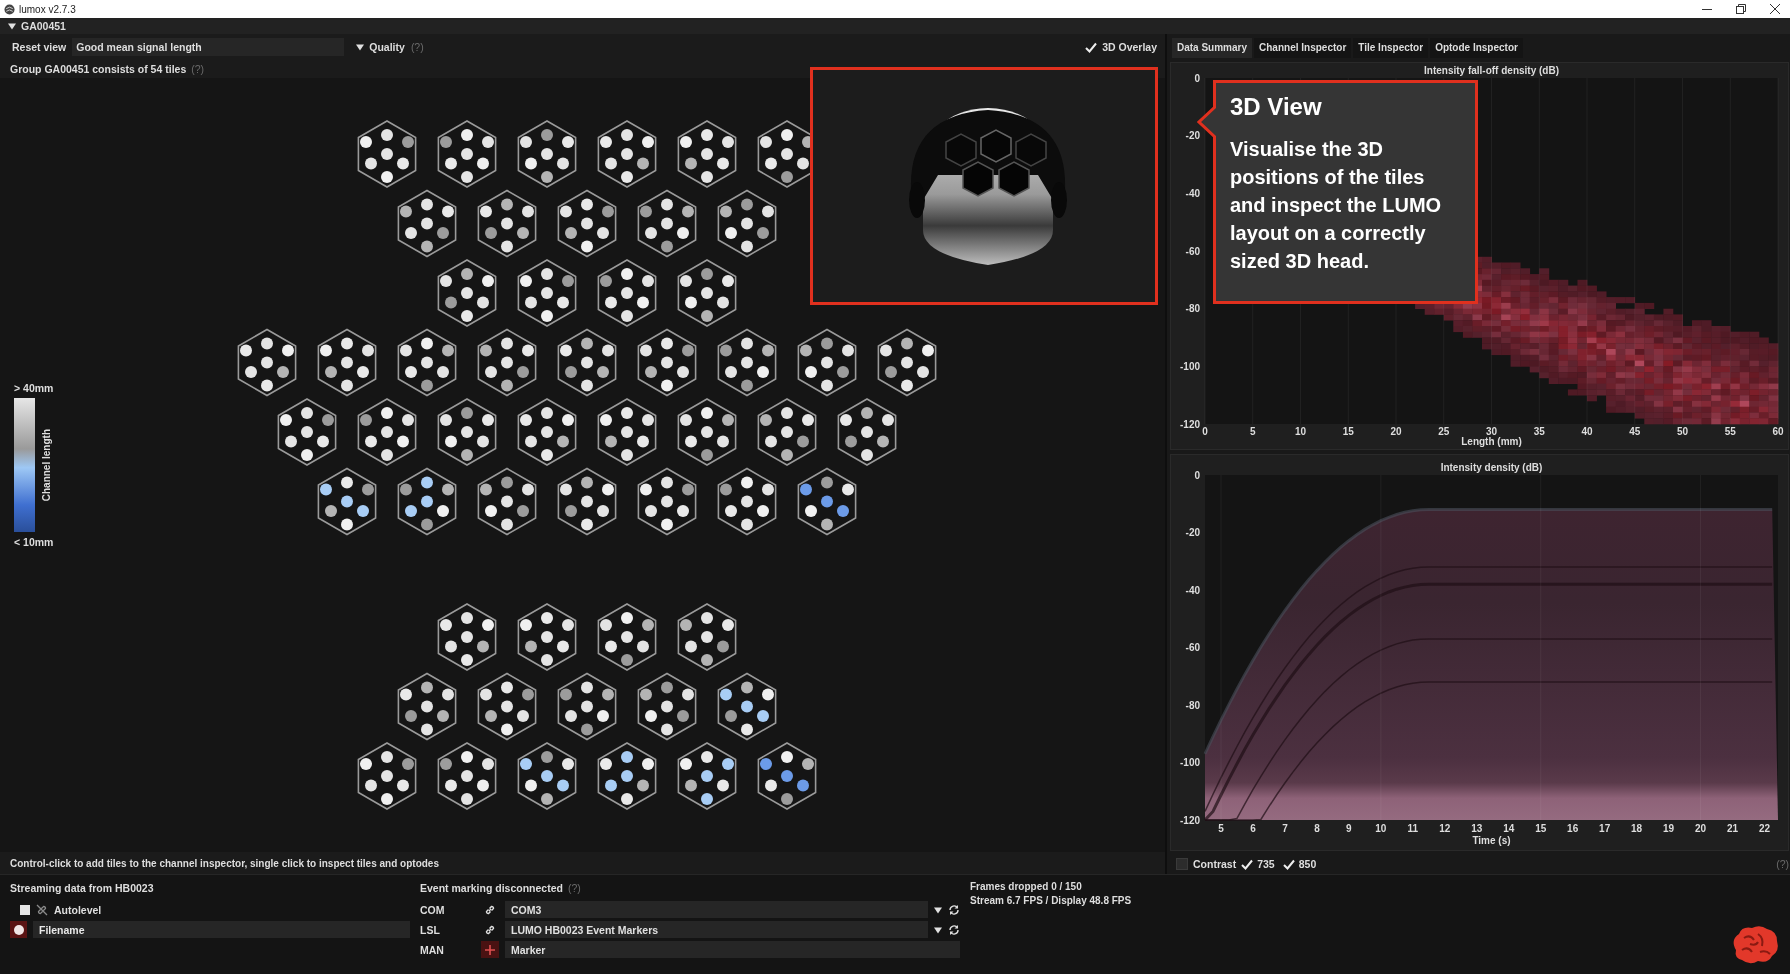 This screenshot has width=1790, height=974. I want to click on plus-icon, so click(490, 949).